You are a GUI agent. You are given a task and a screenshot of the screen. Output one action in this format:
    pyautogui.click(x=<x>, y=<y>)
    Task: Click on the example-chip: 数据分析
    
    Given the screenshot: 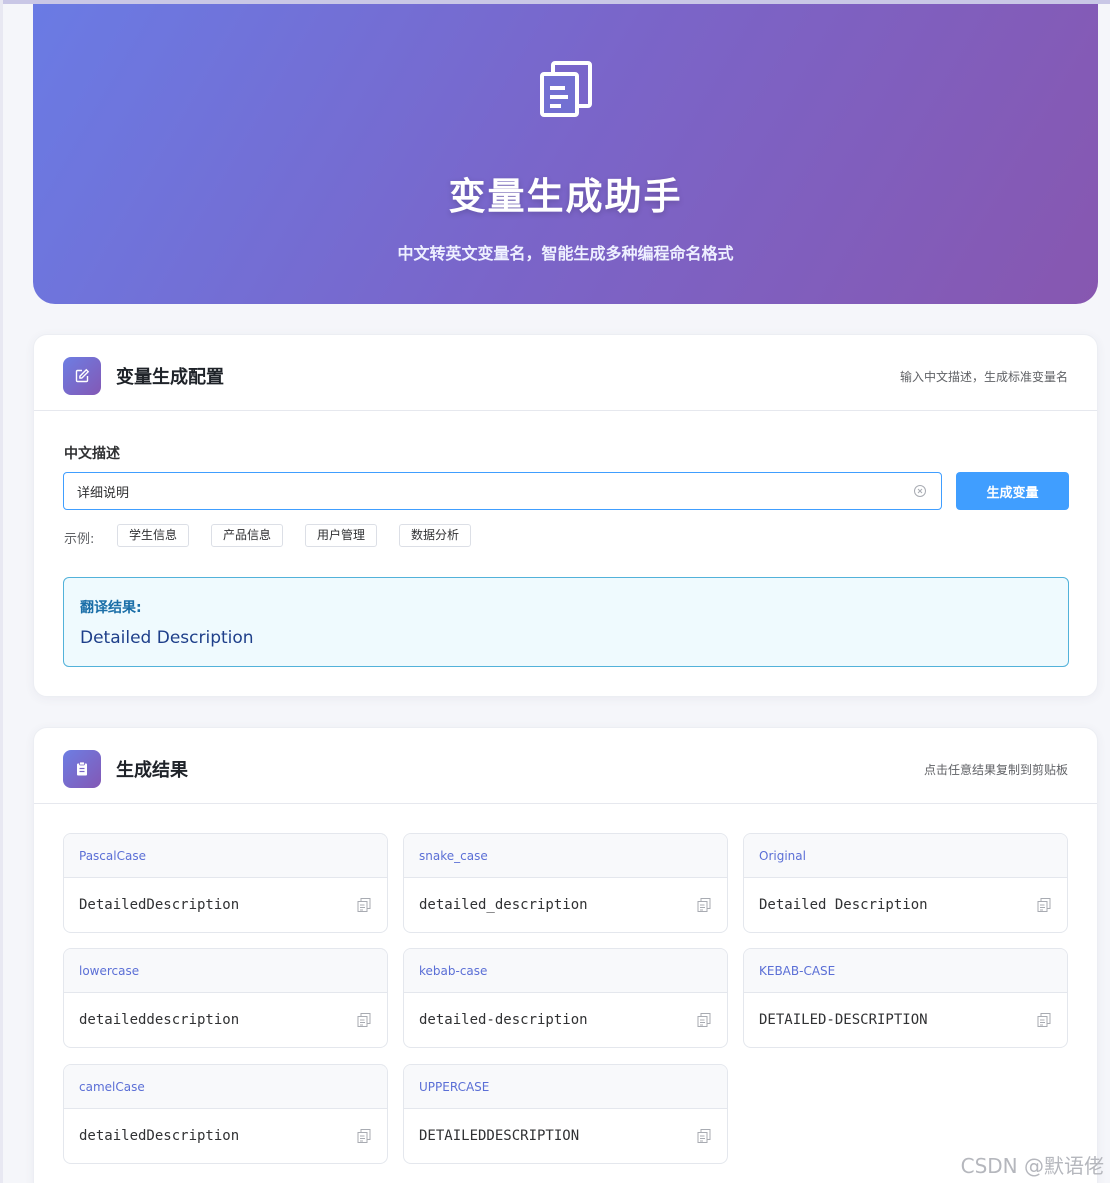 What is the action you would take?
    pyautogui.click(x=435, y=535)
    